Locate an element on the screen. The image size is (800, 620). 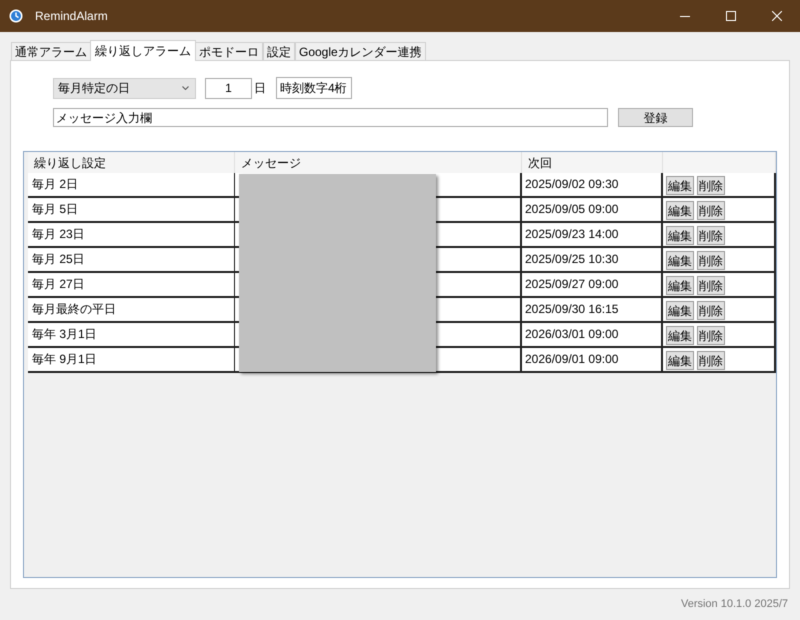
table-cell: 2025/09/27 09:00 is located at coordinates (592, 284).